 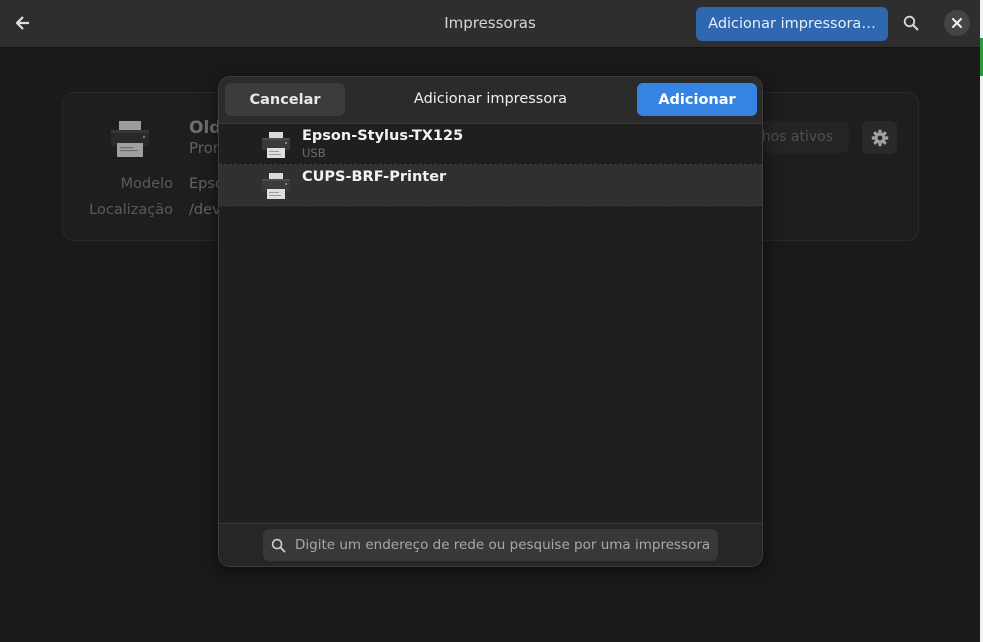 What do you see at coordinates (314, 153) in the screenshot?
I see `printer-list-connection: USB` at bounding box center [314, 153].